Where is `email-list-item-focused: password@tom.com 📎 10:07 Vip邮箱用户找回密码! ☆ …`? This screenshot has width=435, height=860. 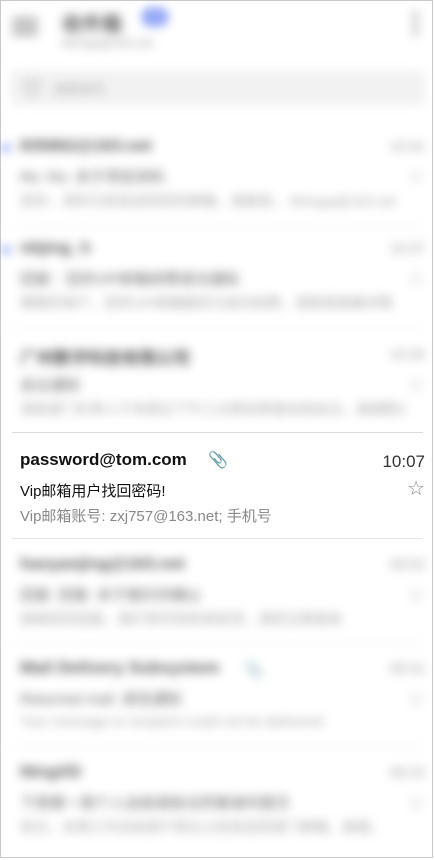
email-list-item-focused: password@tom.com 📎 10:07 Vip邮箱用户找回密码! ☆ … is located at coordinates (217, 490).